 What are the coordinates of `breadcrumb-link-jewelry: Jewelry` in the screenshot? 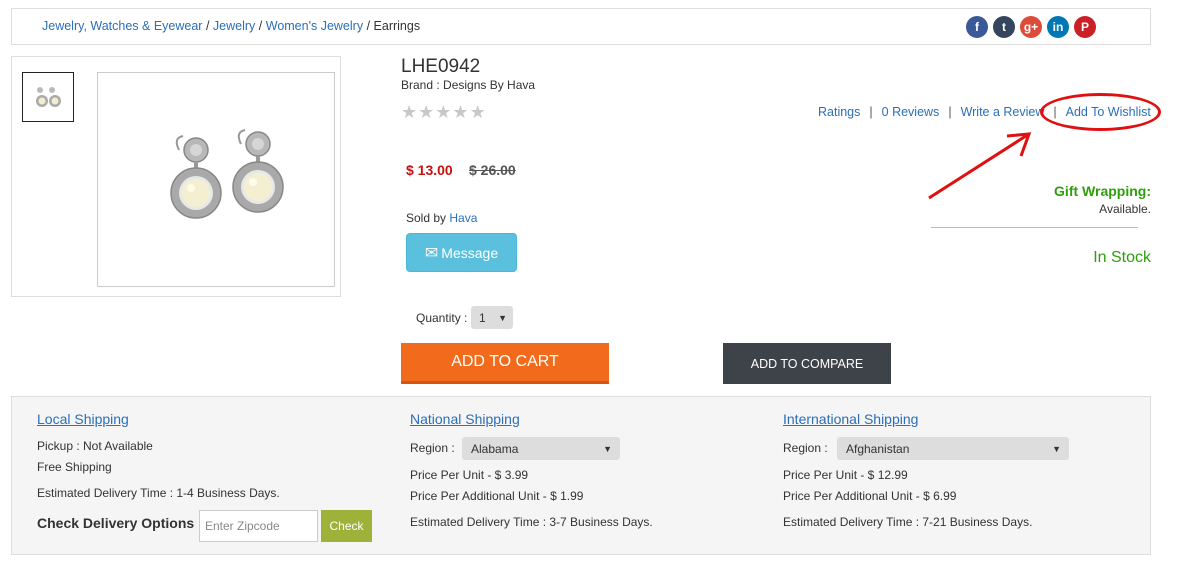 It's located at (234, 26).